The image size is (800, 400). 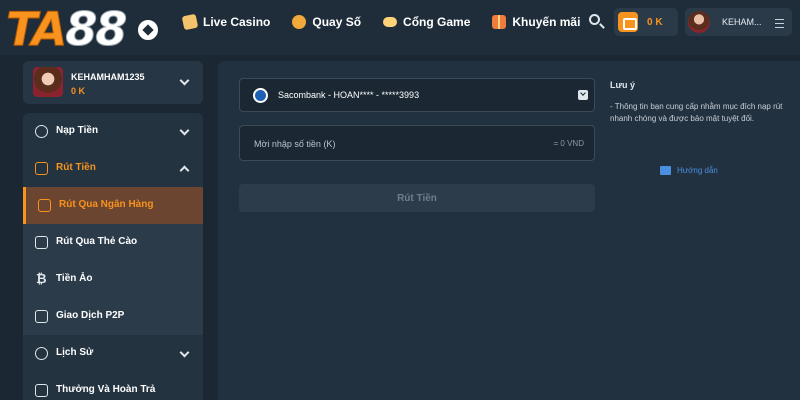 What do you see at coordinates (113, 168) in the screenshot?
I see `sidebar-item-rut-tien: Rút Tiền` at bounding box center [113, 168].